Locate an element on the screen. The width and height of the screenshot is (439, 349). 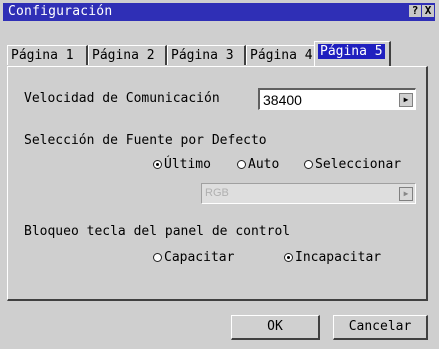
tab-pagina-5: Página 5 is located at coordinates (352, 53).